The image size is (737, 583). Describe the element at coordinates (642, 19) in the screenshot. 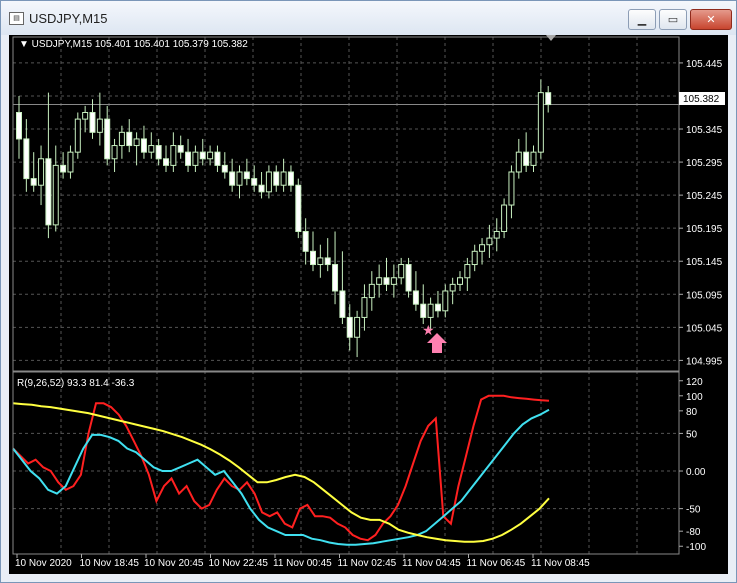

I see `minimize-button: ▁` at that location.